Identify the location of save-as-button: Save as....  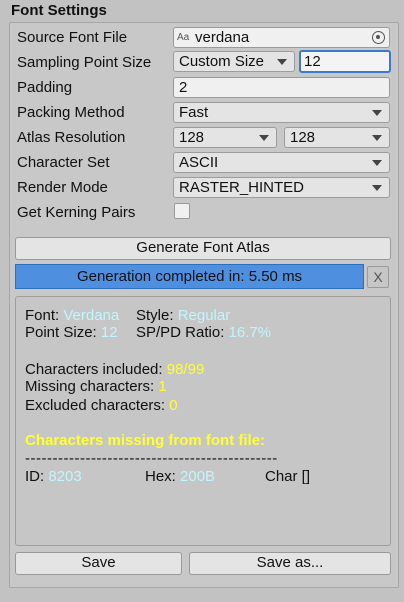
(290, 563).